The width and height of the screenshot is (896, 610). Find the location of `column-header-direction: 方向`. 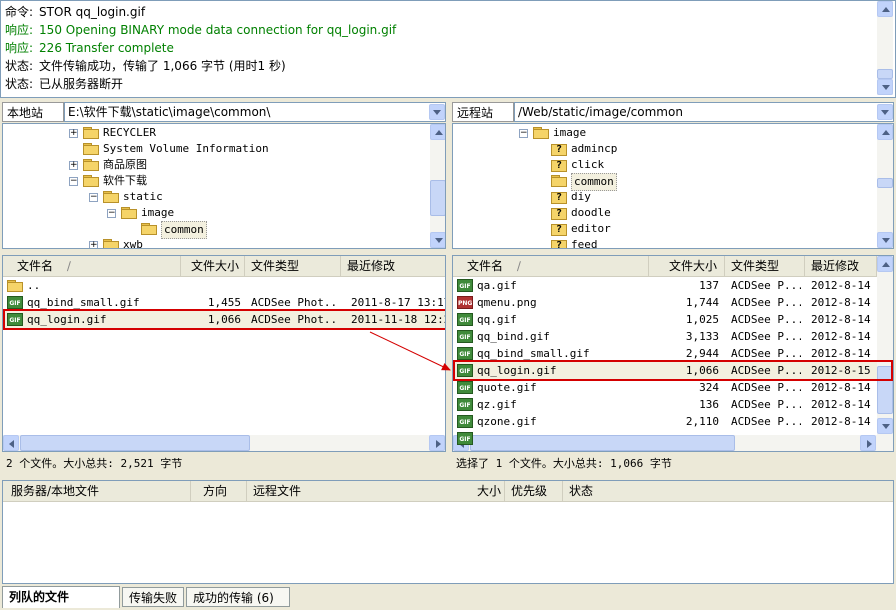

column-header-direction: 方向 is located at coordinates (219, 491).